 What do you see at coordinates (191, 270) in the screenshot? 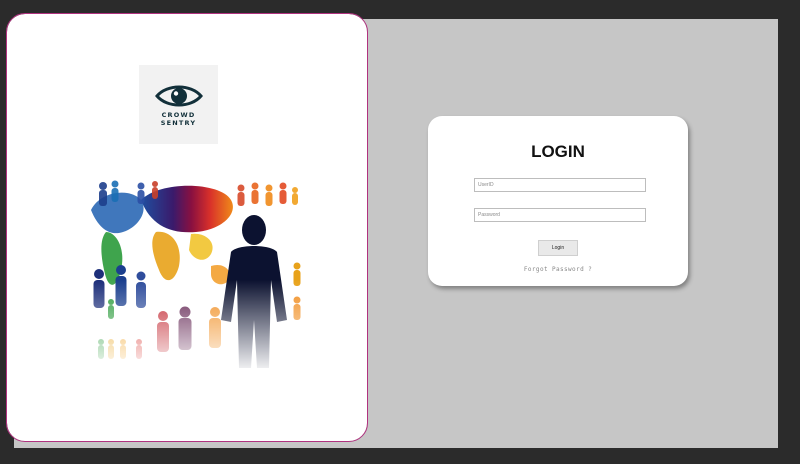
I see `crowd-illustration` at bounding box center [191, 270].